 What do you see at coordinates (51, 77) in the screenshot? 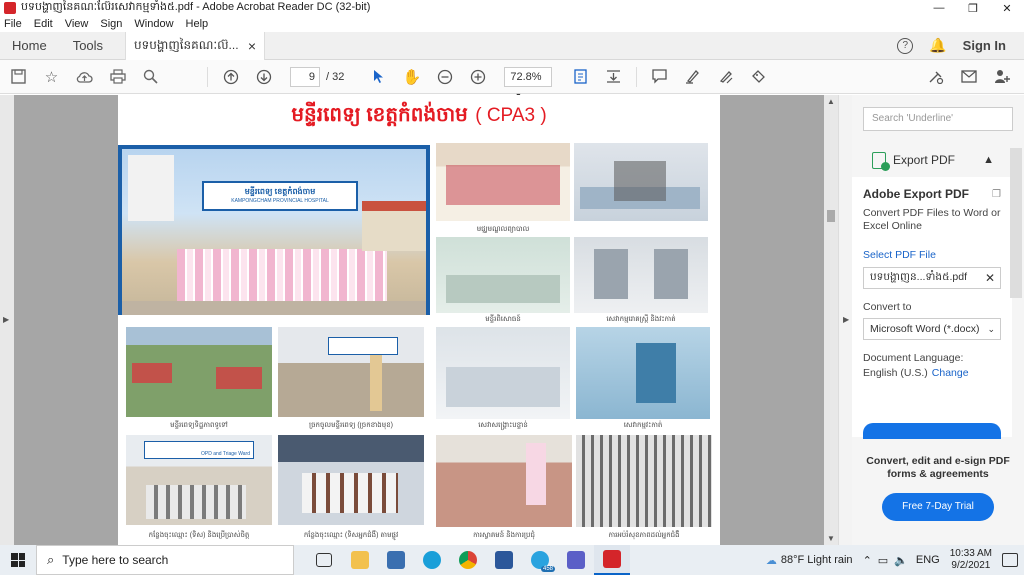
I see `bookmark-star-icon: ☆` at bounding box center [51, 77].